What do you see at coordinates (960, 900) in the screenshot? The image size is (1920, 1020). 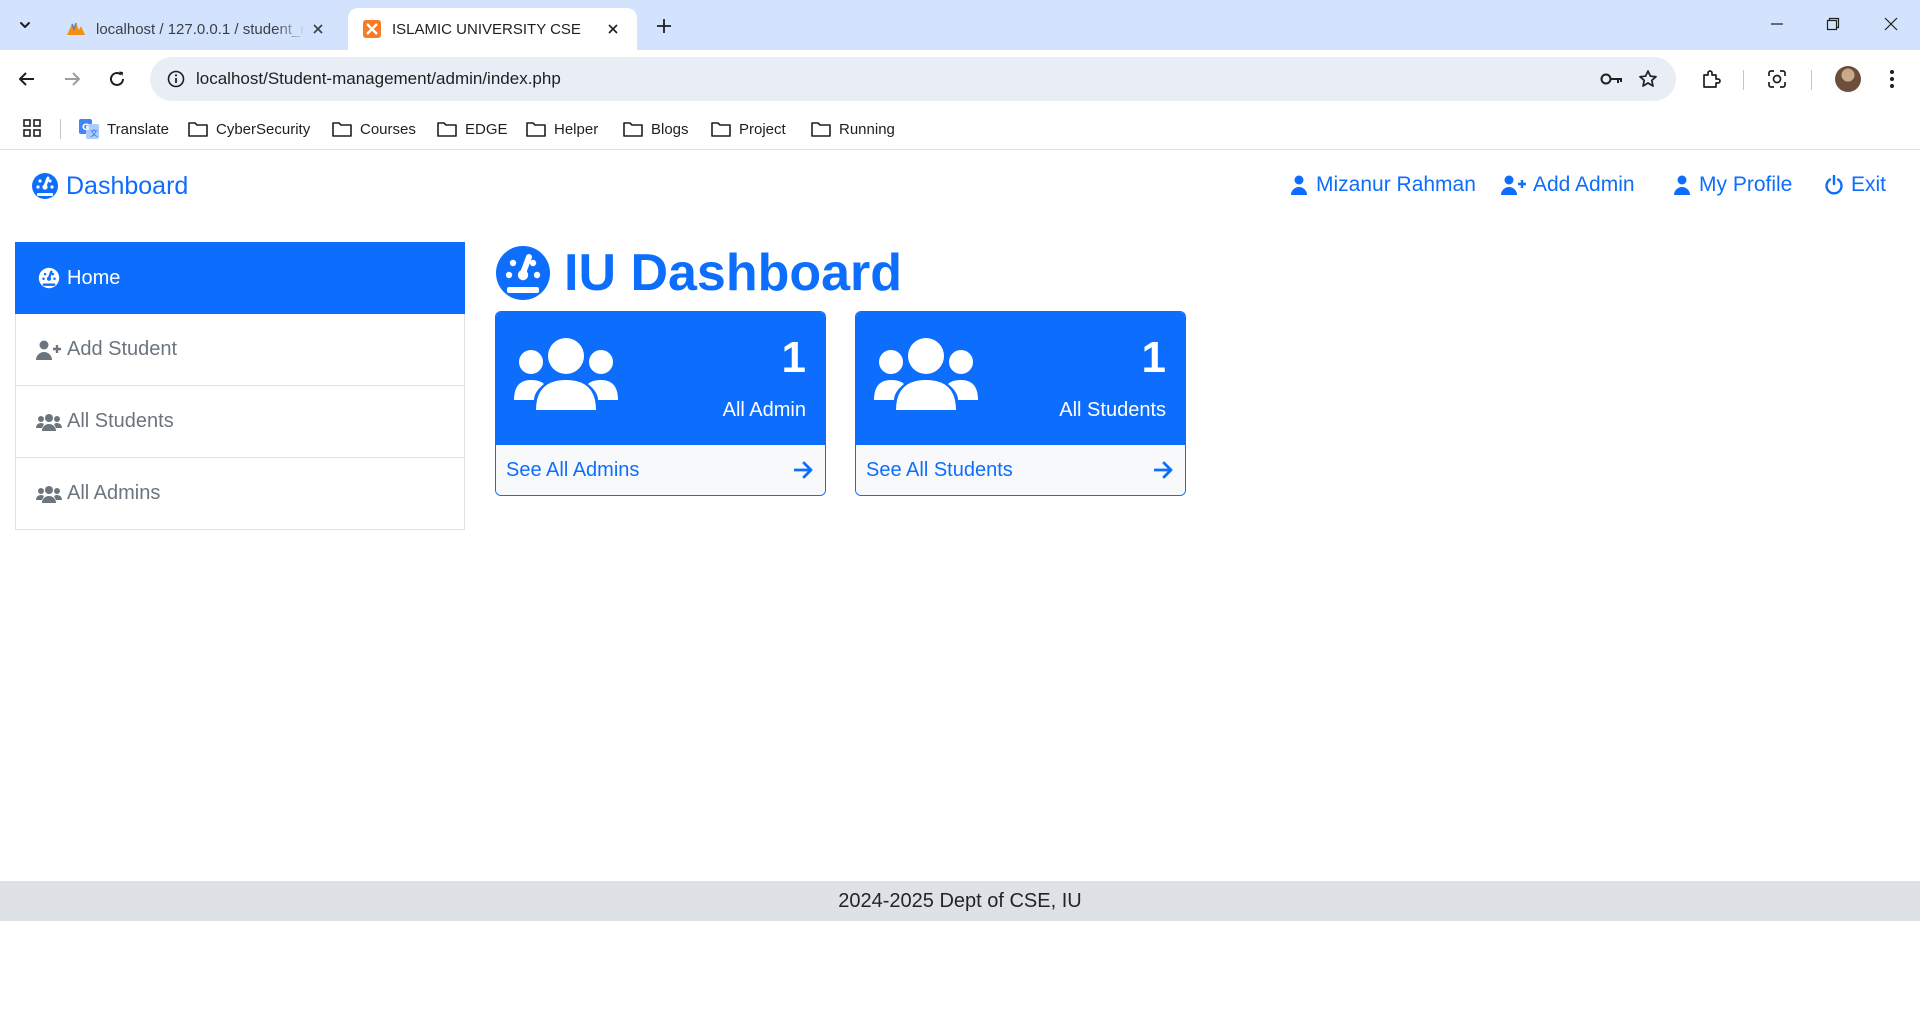 I see `footer-text: 2024-2025 Dept of CSE, IU` at bounding box center [960, 900].